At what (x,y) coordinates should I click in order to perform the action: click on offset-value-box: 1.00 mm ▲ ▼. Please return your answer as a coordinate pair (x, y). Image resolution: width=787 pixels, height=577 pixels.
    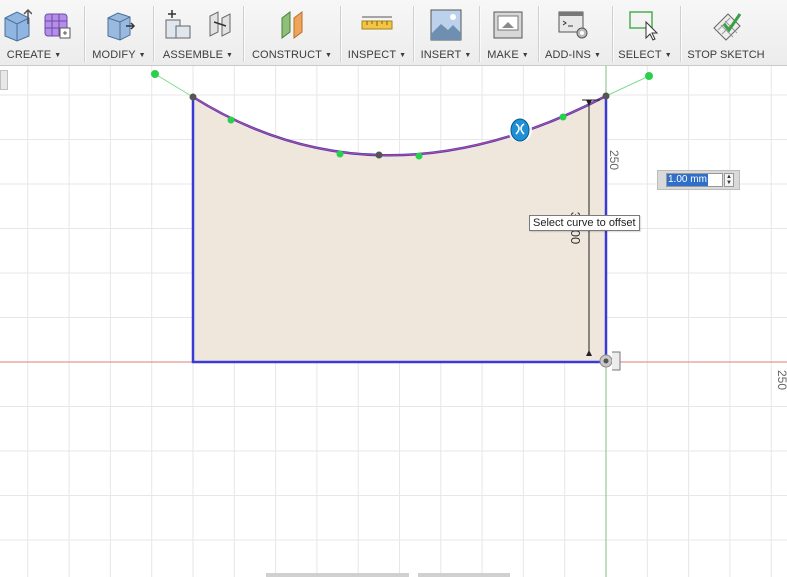
    Looking at the image, I should click on (698, 180).